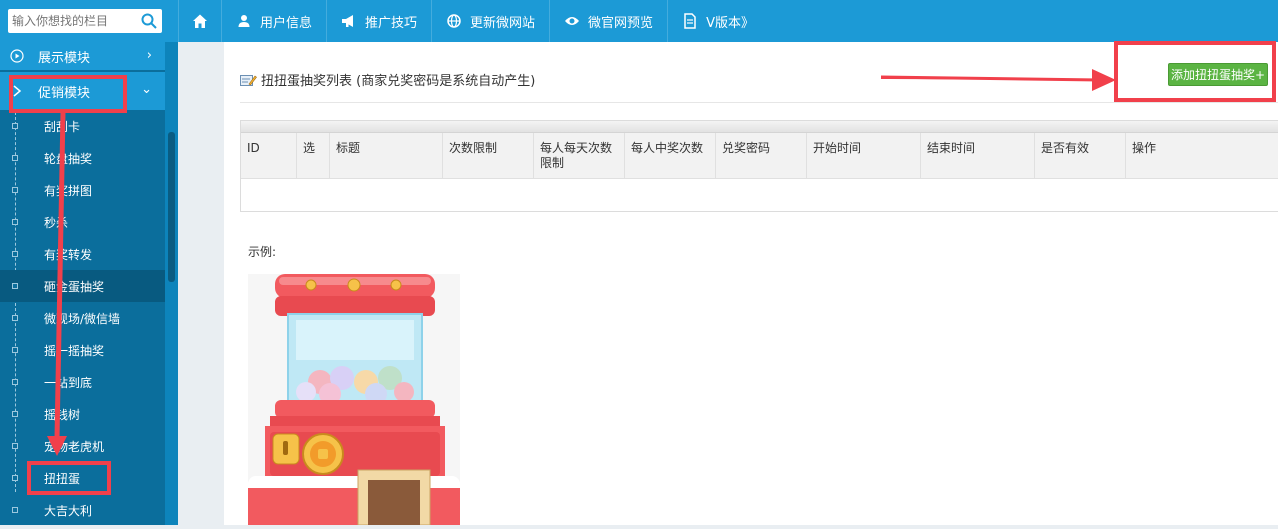 The image size is (1278, 529). Describe the element at coordinates (391, 23) in the screenshot. I see `nav-promotion-tips-label: 推广技巧` at that location.